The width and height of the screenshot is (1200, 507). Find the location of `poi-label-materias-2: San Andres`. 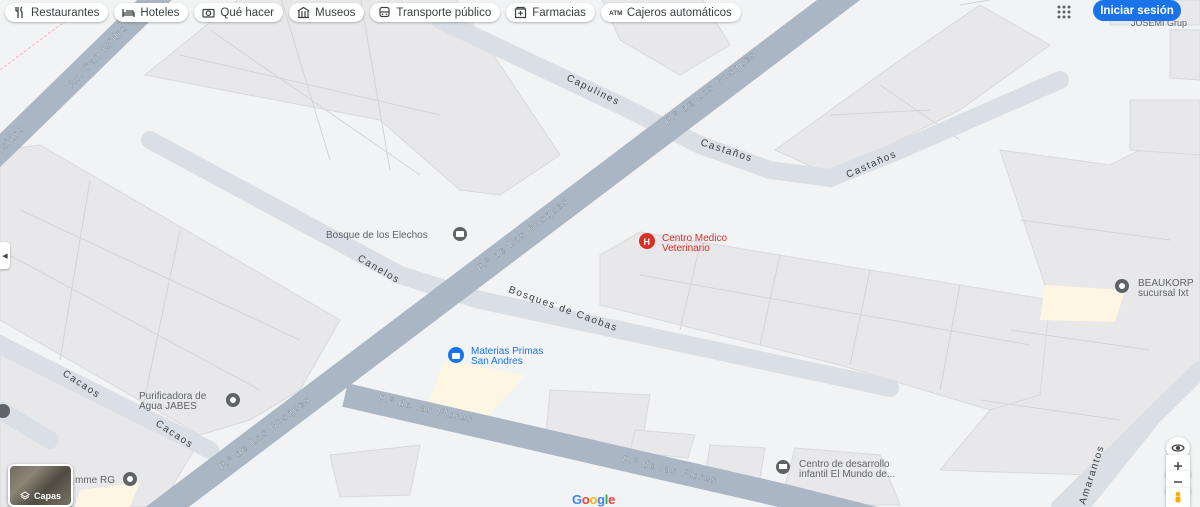

poi-label-materias-2: San Andres is located at coordinates (497, 361).